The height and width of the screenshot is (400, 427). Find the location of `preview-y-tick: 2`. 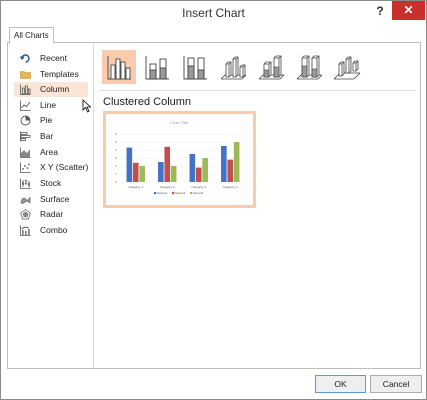

preview-y-tick: 2 is located at coordinates (116, 166).